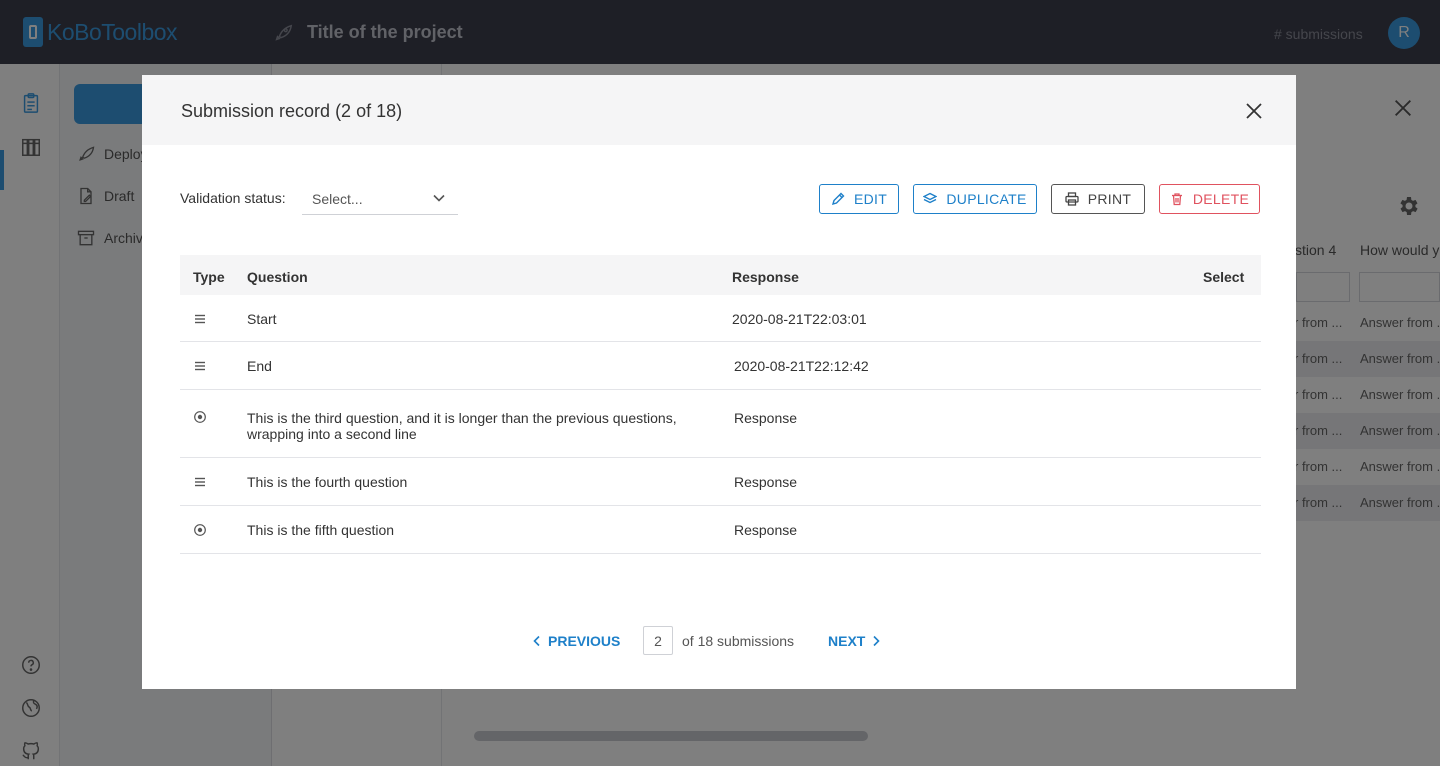 The height and width of the screenshot is (766, 1440). I want to click on modal-header: Submission record (2 of 18), so click(719, 110).